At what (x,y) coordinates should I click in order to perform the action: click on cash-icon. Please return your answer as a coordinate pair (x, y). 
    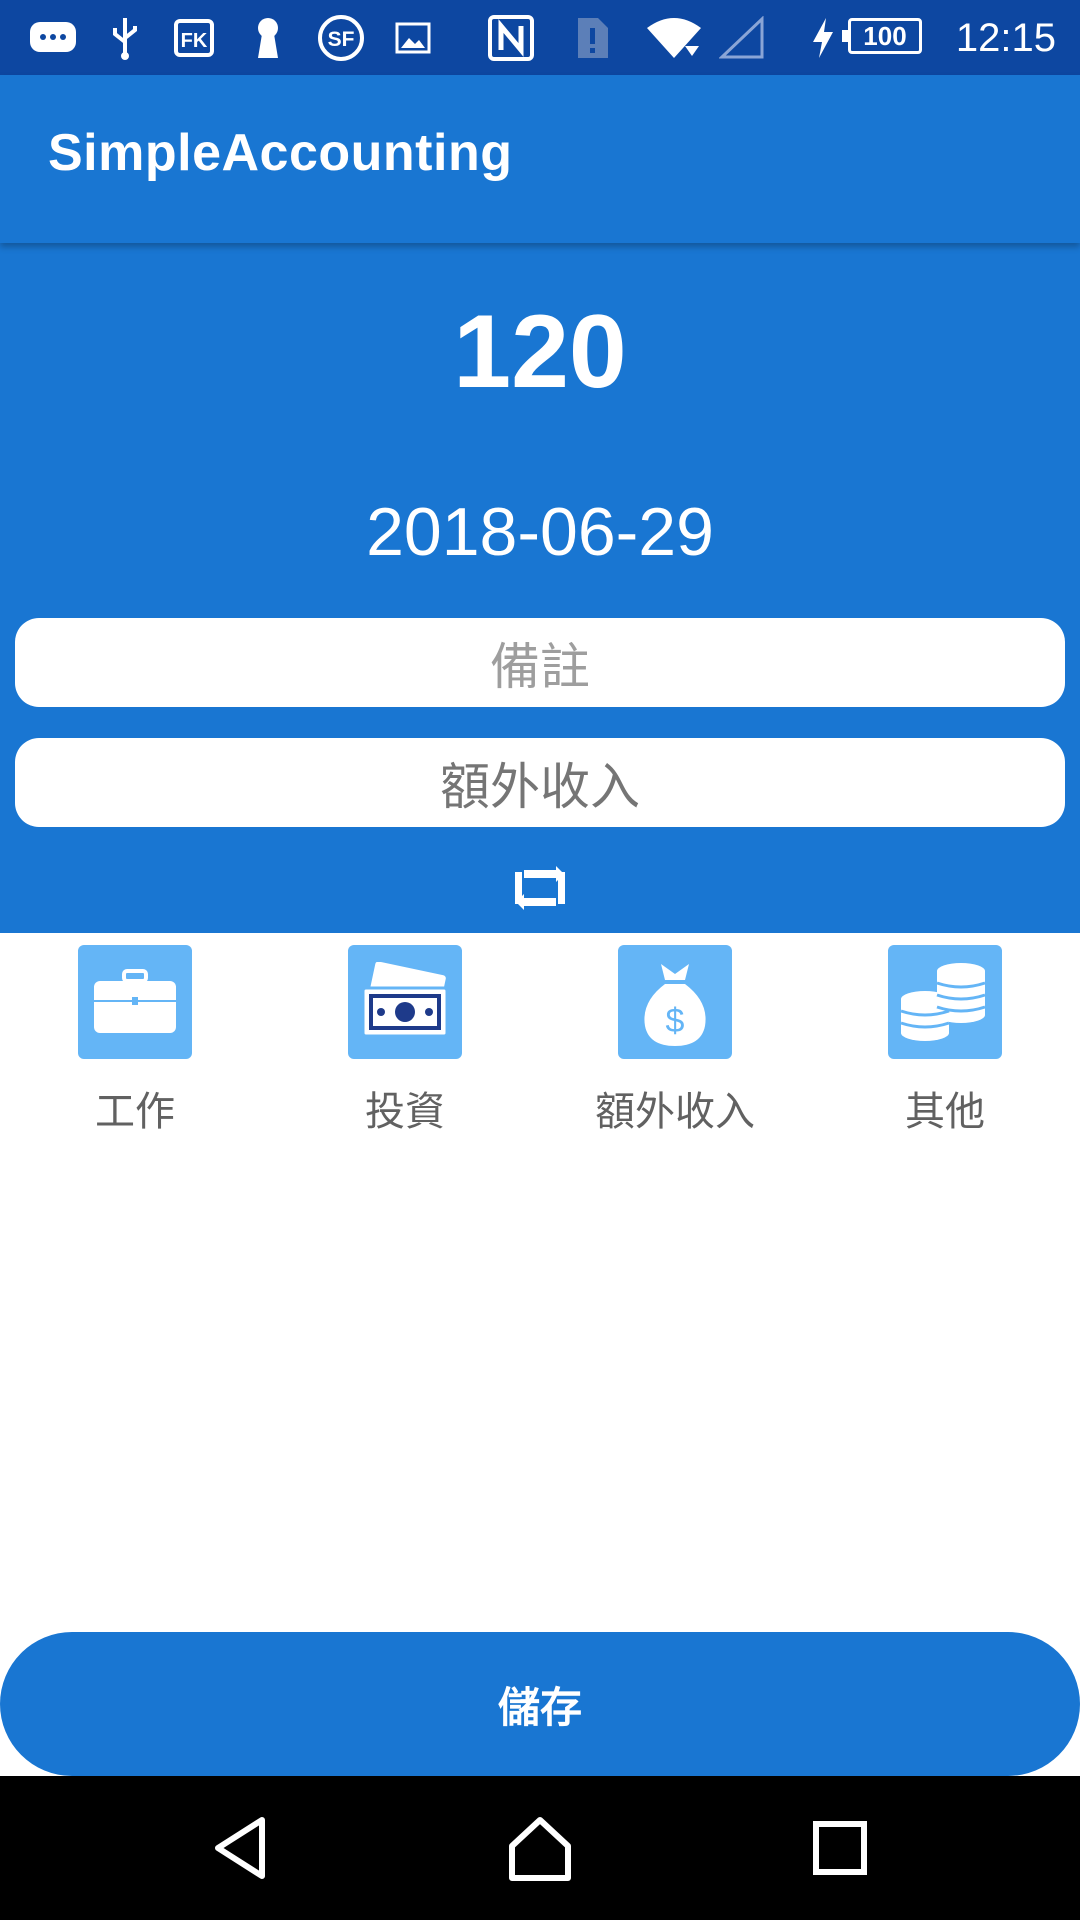
    Looking at the image, I should click on (405, 1002).